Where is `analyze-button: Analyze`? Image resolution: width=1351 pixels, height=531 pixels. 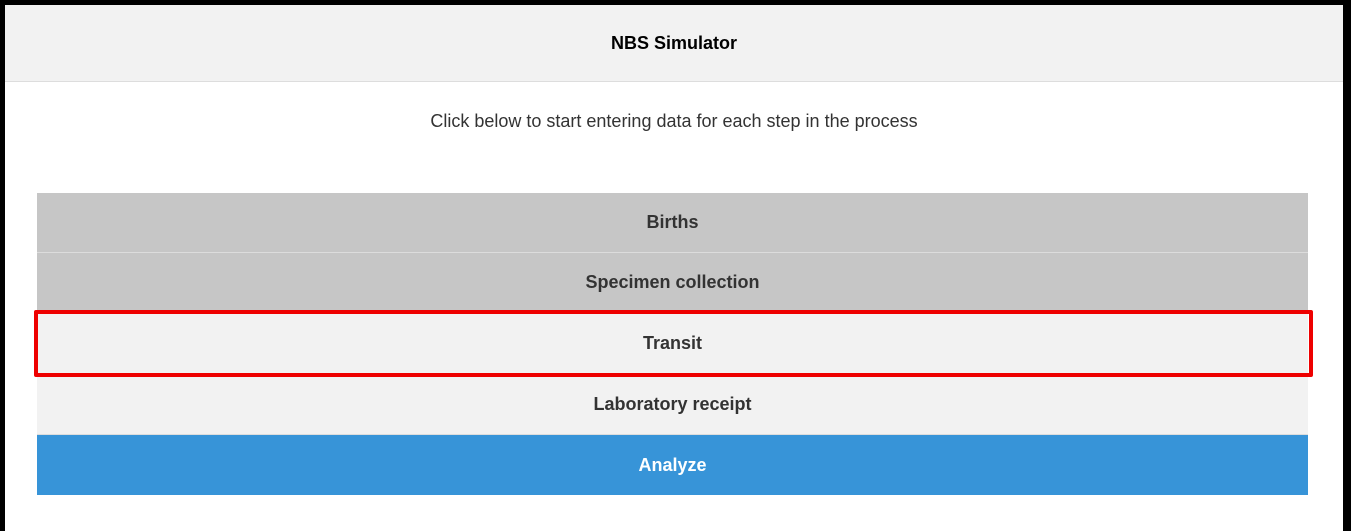 analyze-button: Analyze is located at coordinates (672, 465).